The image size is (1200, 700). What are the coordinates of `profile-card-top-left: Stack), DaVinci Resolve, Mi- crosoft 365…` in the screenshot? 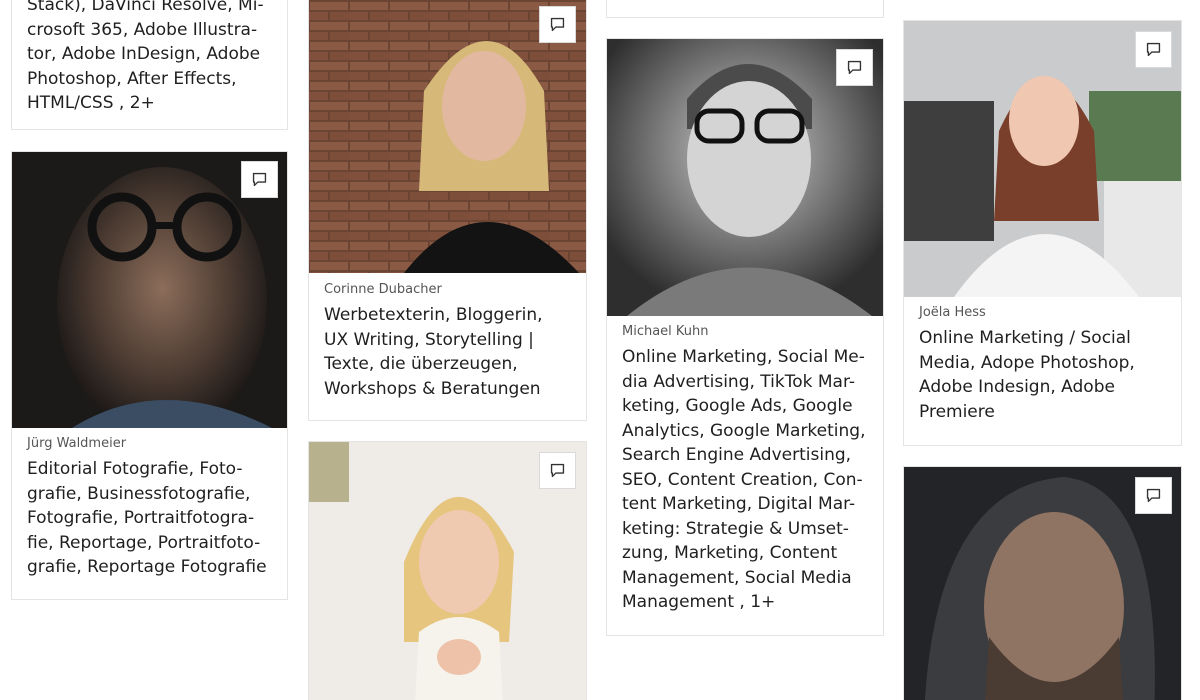 It's located at (149, 65).